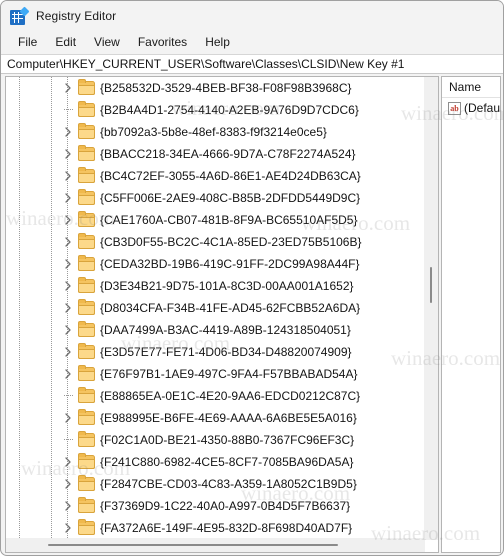 Image resolution: width=504 pixels, height=556 pixels. I want to click on tree-row: {E88865EA-0E1C-4E20-9AA6-EDCD0212C87C}, so click(215, 396).